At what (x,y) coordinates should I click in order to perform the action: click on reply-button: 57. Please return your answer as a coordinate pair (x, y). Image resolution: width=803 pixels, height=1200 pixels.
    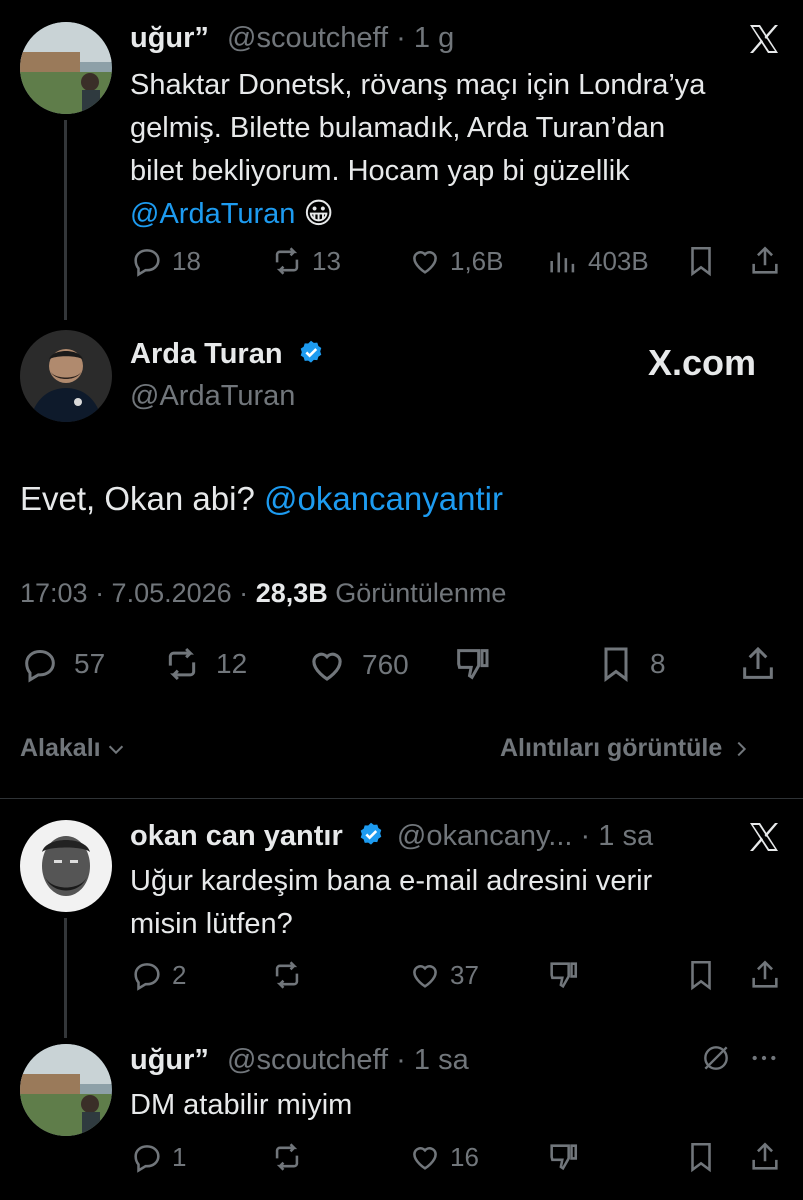
    Looking at the image, I should click on (62, 664).